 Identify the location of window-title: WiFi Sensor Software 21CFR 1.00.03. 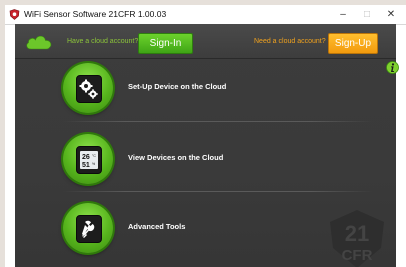
(95, 14).